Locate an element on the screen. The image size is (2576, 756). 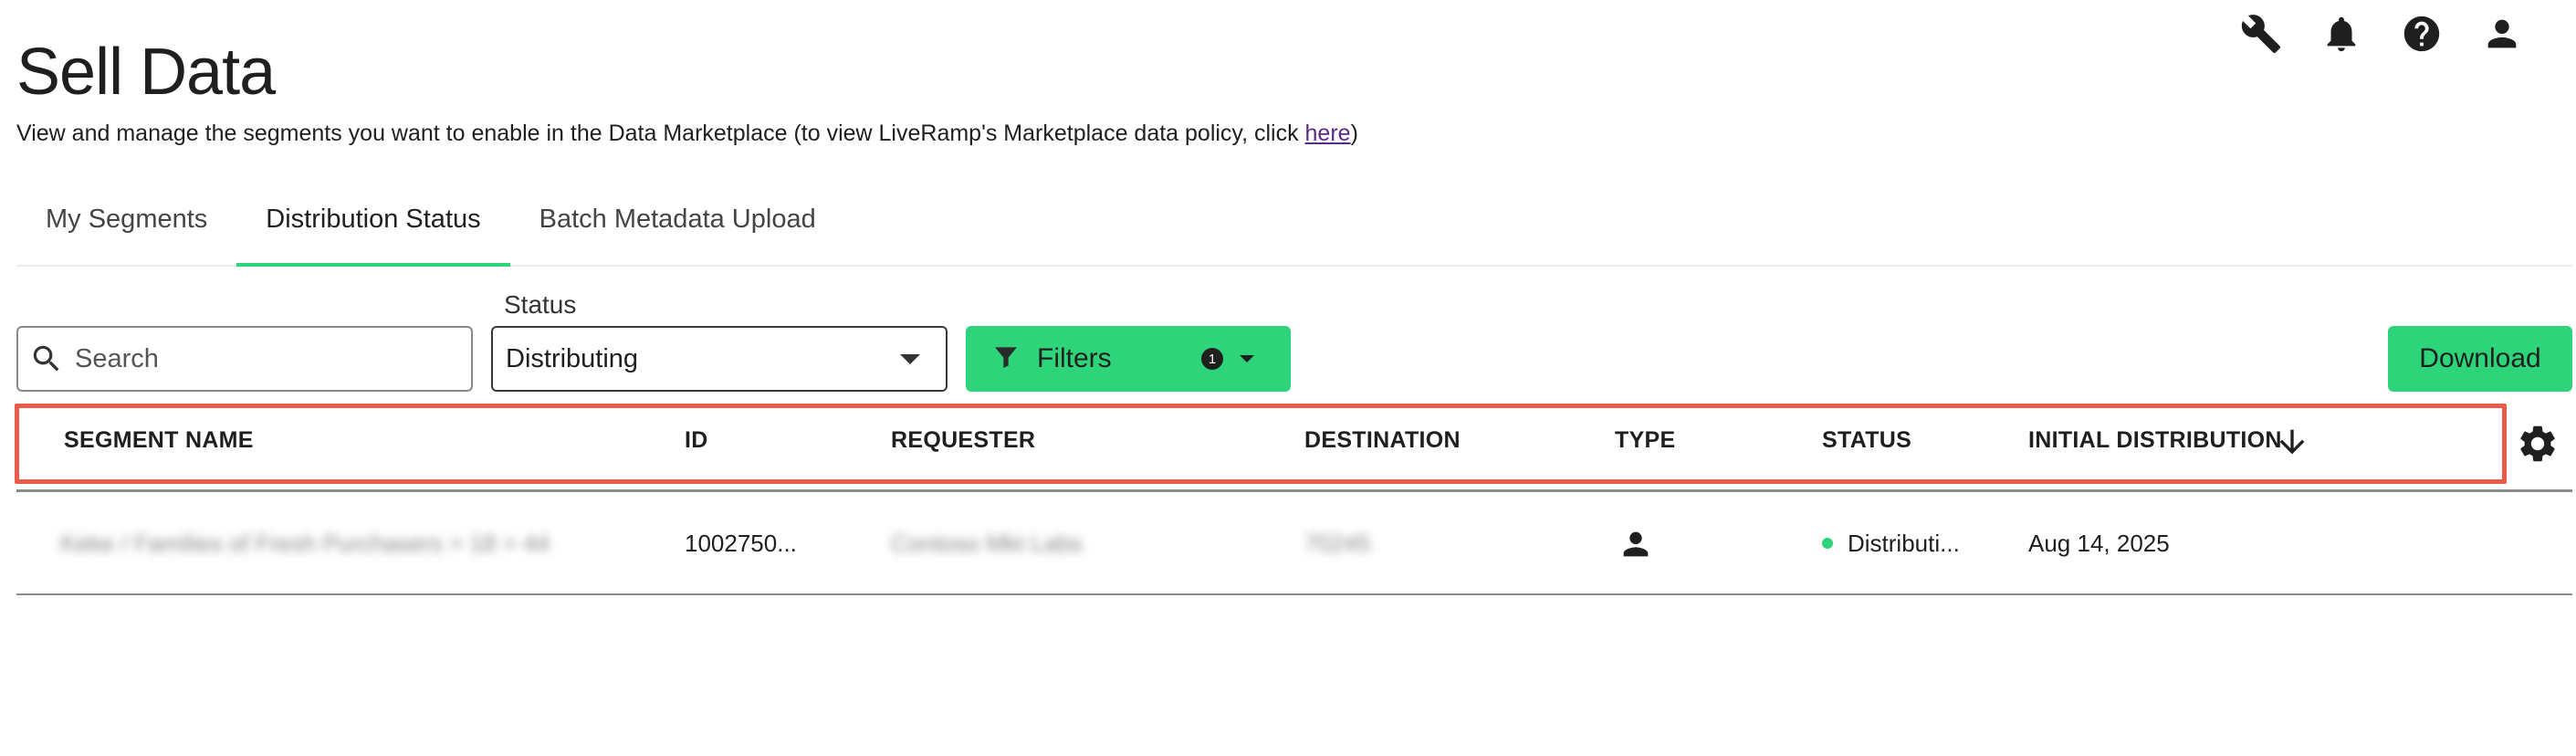
filters-button: Filters 1 is located at coordinates (1128, 359).